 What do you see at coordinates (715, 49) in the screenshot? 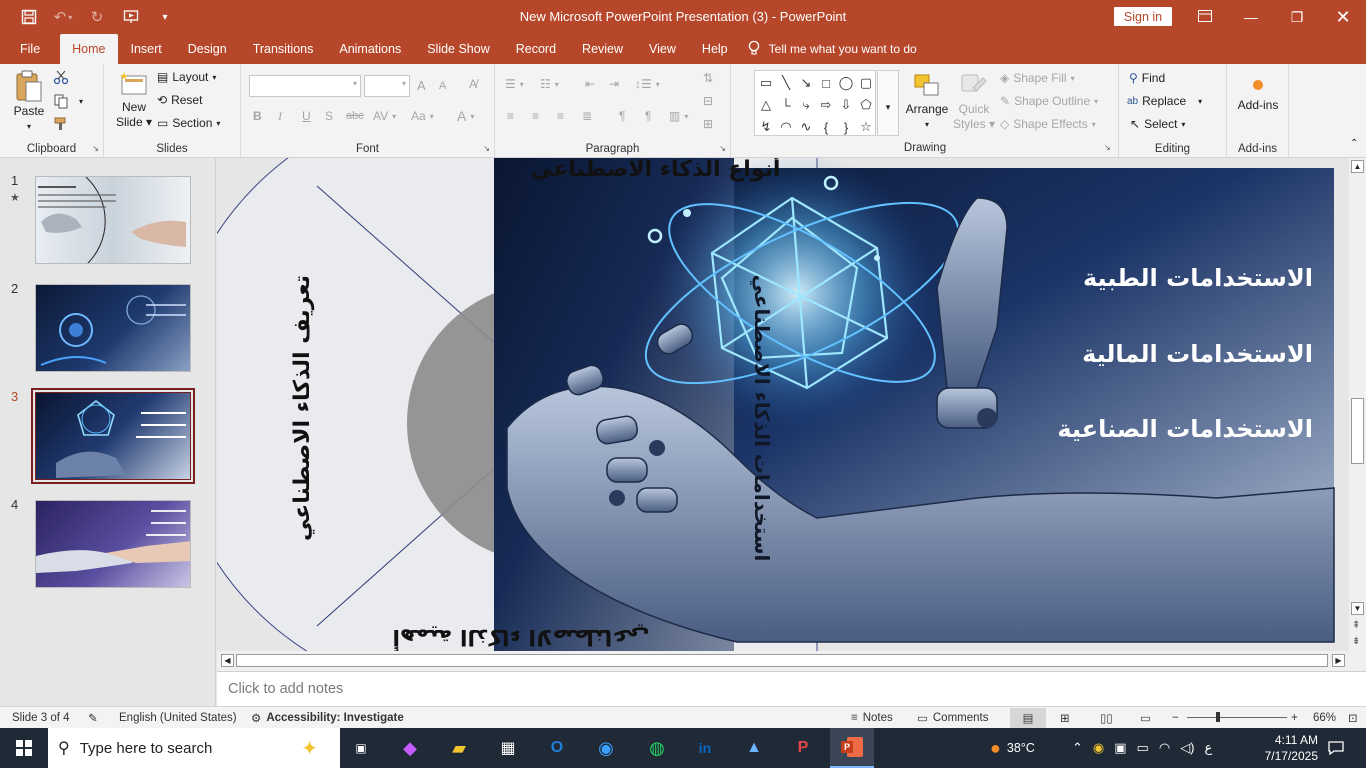
I see `tab-help: Help` at bounding box center [715, 49].